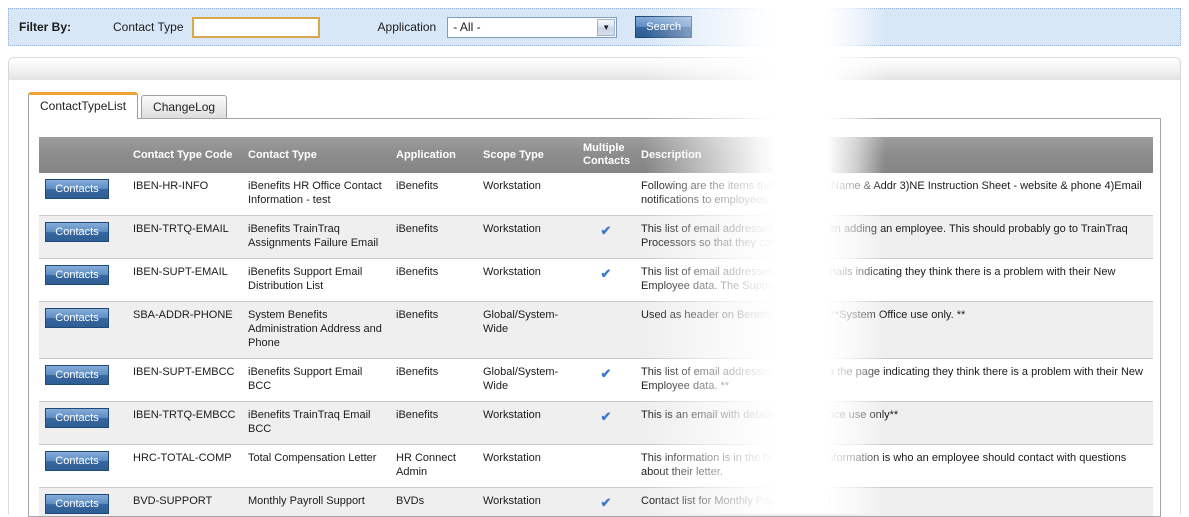  What do you see at coordinates (316, 423) in the screenshot?
I see `cell-type: iBenefits TrainTraq Email BCC` at bounding box center [316, 423].